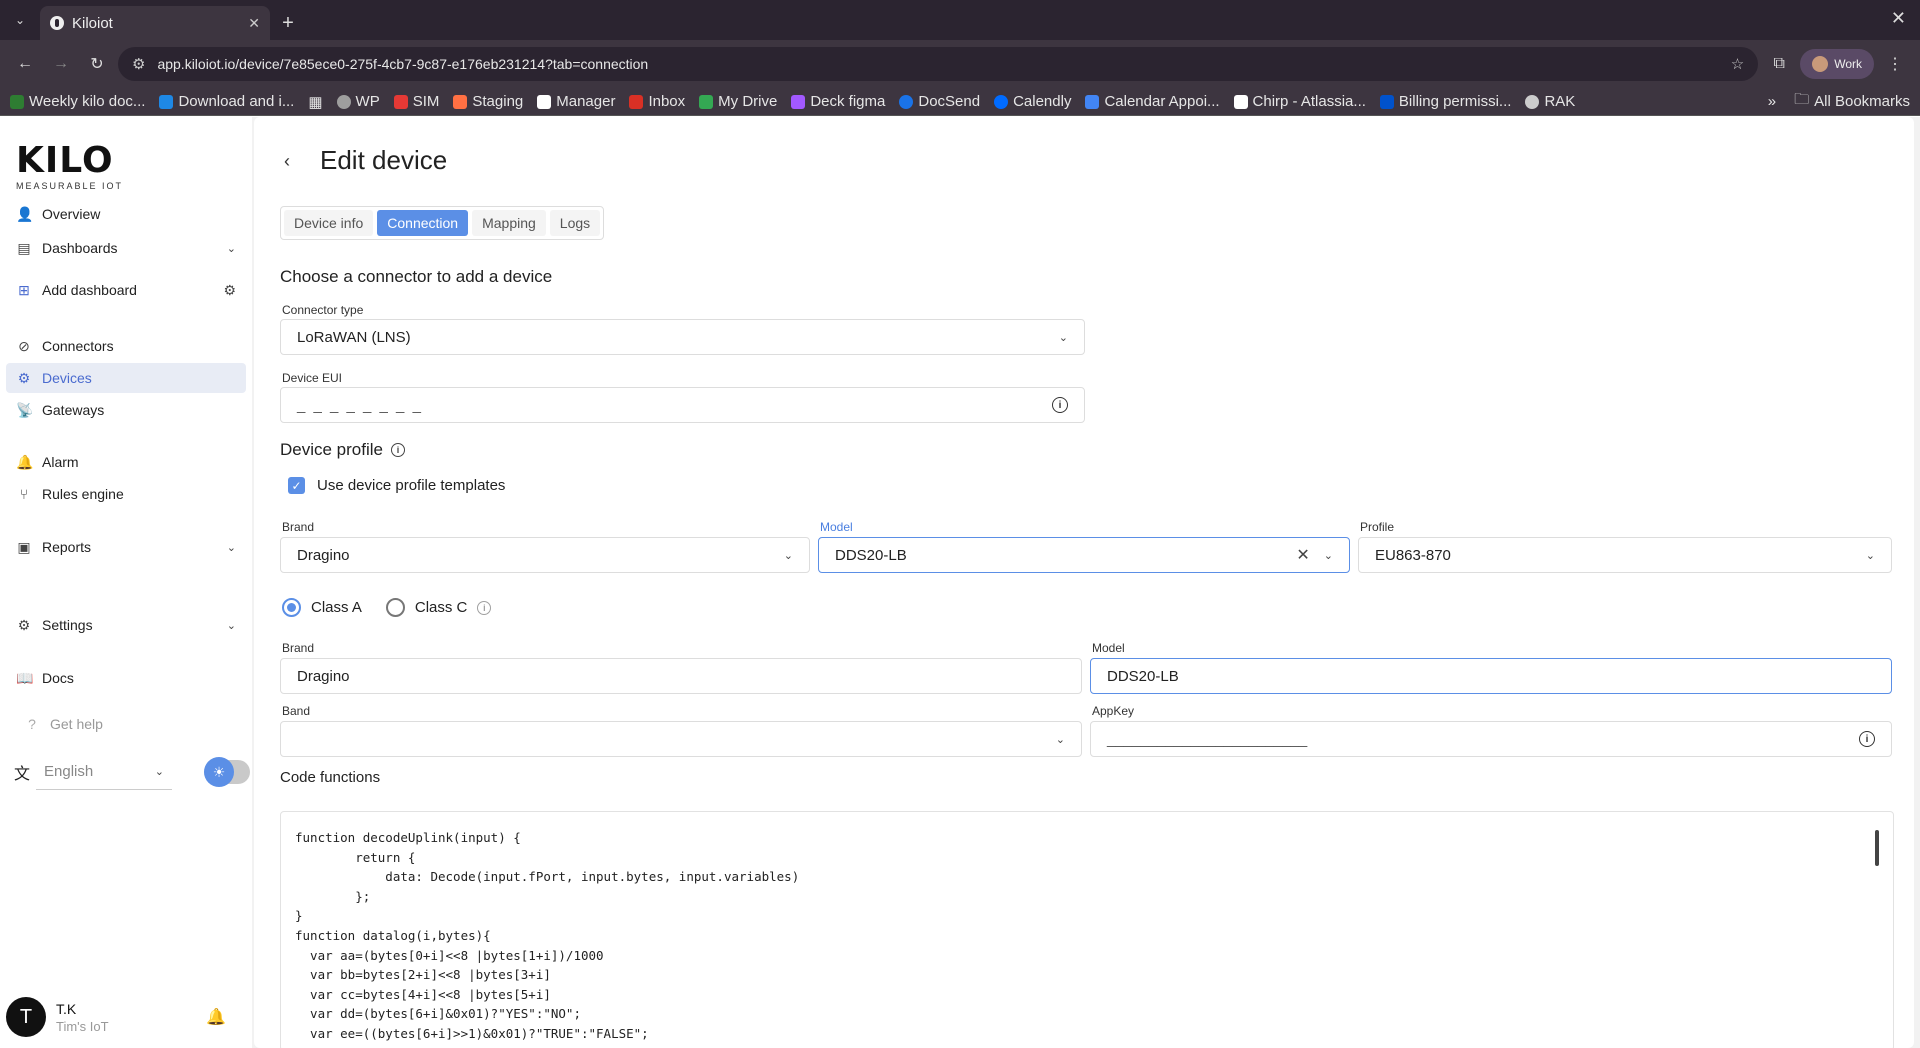 This screenshot has width=1920, height=1048. Describe the element at coordinates (1113, 711) in the screenshot. I see `appkey-label: AppKey` at that location.